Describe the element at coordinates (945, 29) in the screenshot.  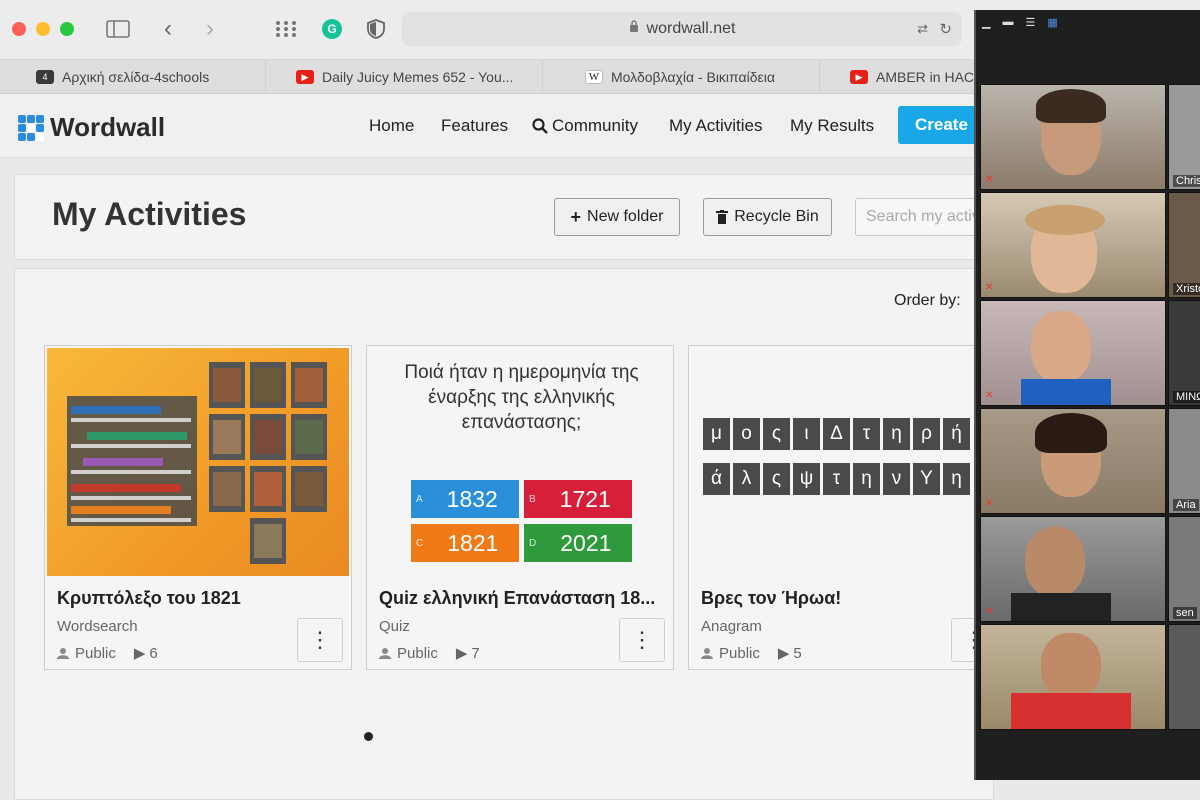
I see `reload-icon: ↻` at that location.